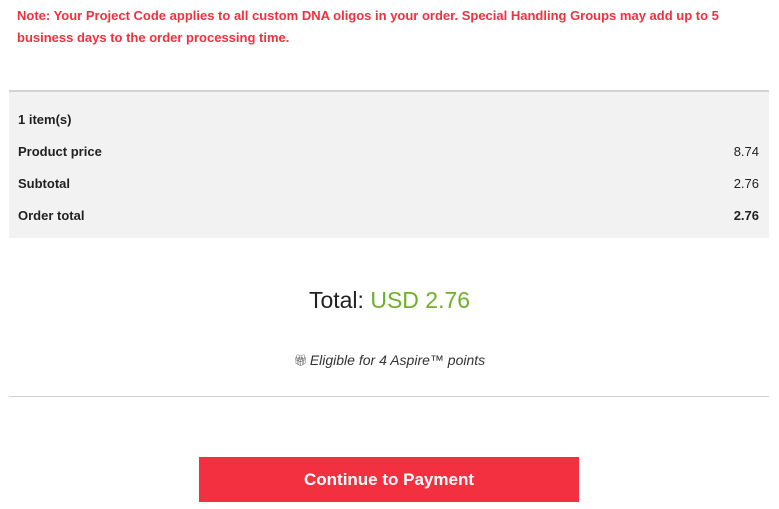 The height and width of the screenshot is (509, 779). I want to click on continue-to-payment-button: Continue to Payment, so click(389, 479).